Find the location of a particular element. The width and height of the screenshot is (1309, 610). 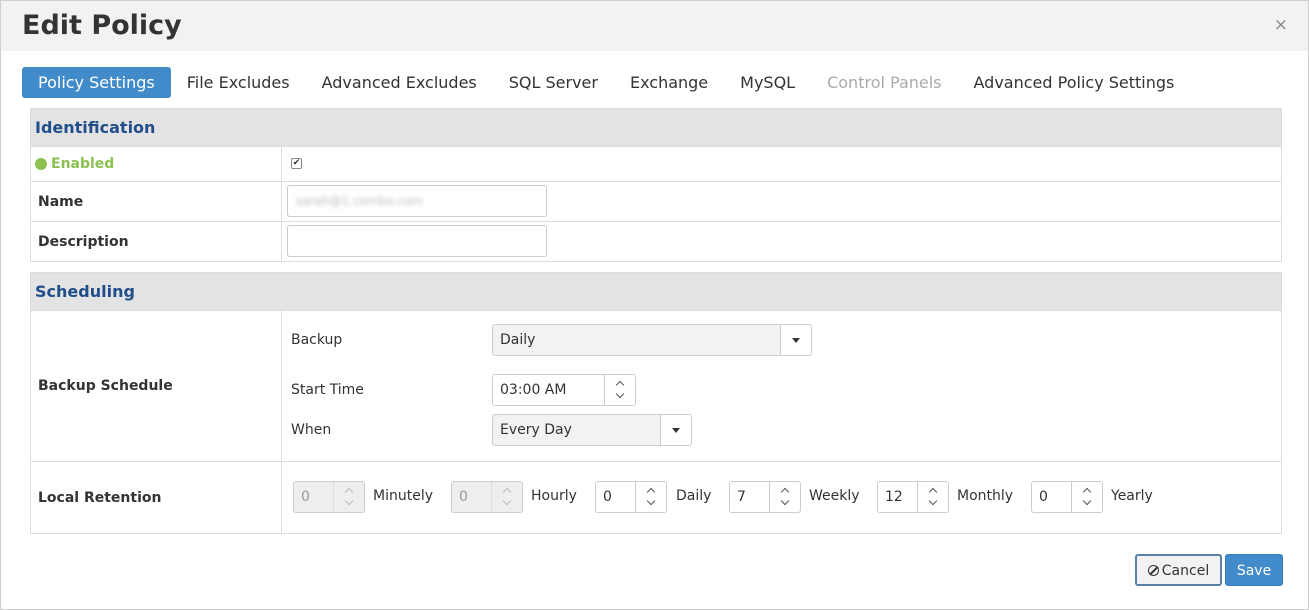

daily-stepper is located at coordinates (650, 497).